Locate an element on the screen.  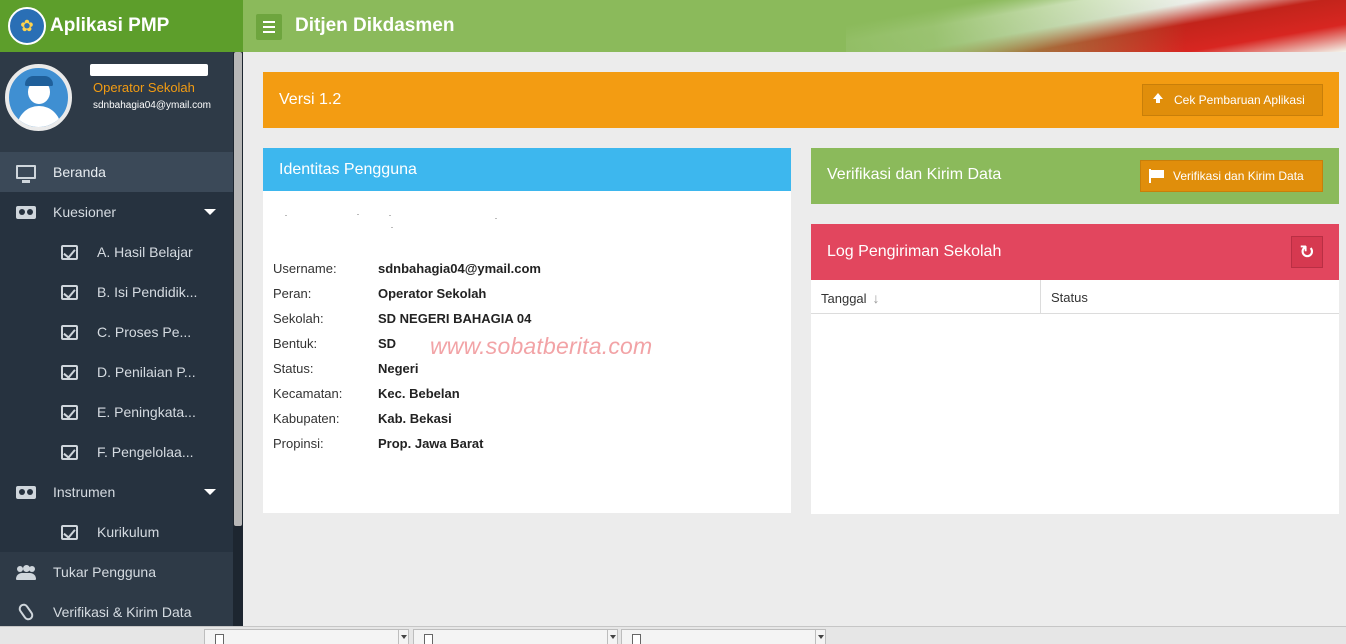
sidebar-item-instrumen: Instrumen is located at coordinates (116, 492).